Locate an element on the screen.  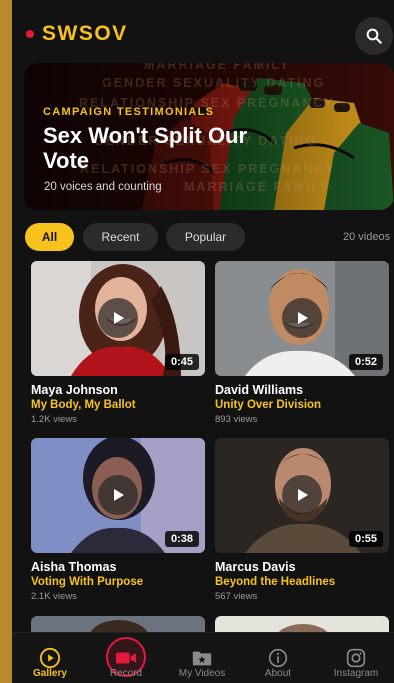
search-icon is located at coordinates (374, 36).